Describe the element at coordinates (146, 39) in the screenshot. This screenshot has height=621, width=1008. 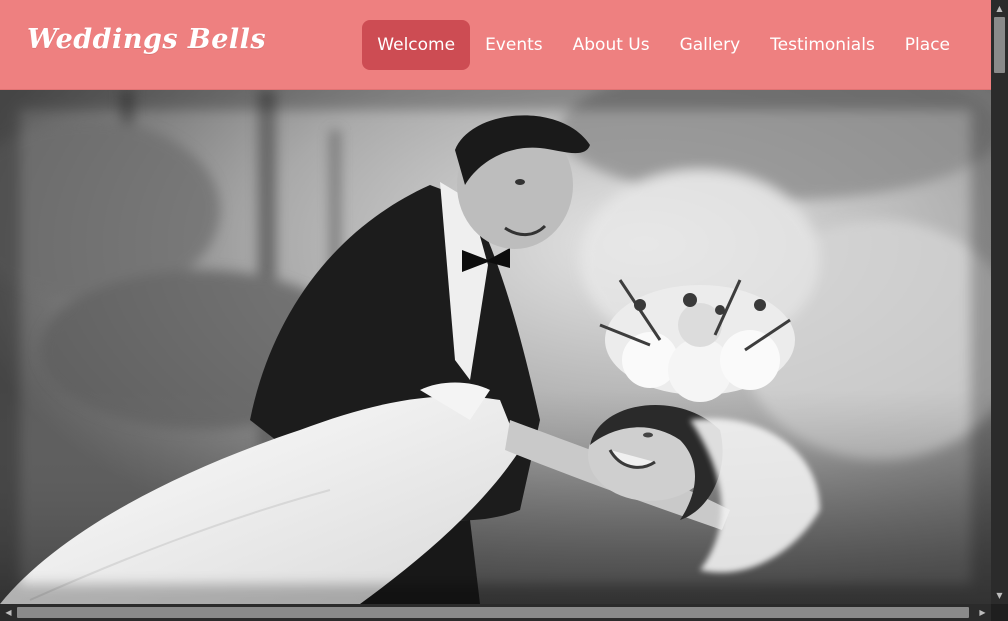
I see `site-logo: Weddings Bells` at that location.